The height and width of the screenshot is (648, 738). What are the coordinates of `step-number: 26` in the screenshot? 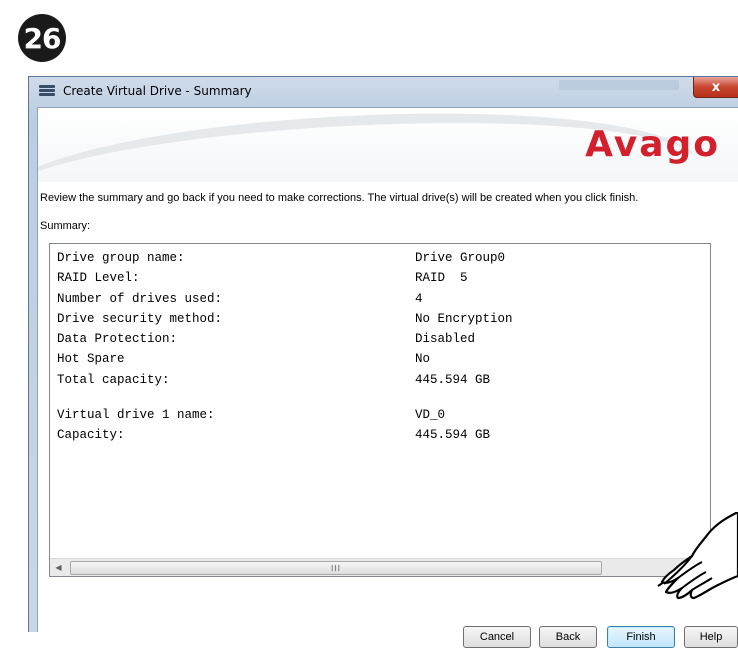 It's located at (42, 38).